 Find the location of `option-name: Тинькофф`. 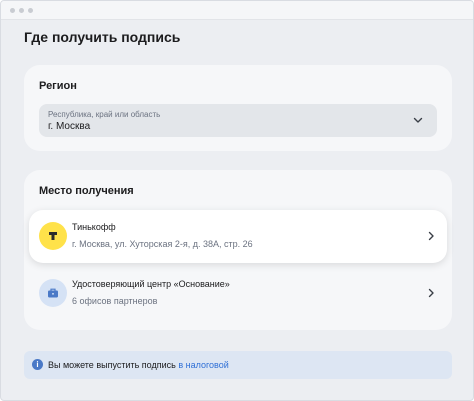

option-name: Тинькофф is located at coordinates (94, 227).